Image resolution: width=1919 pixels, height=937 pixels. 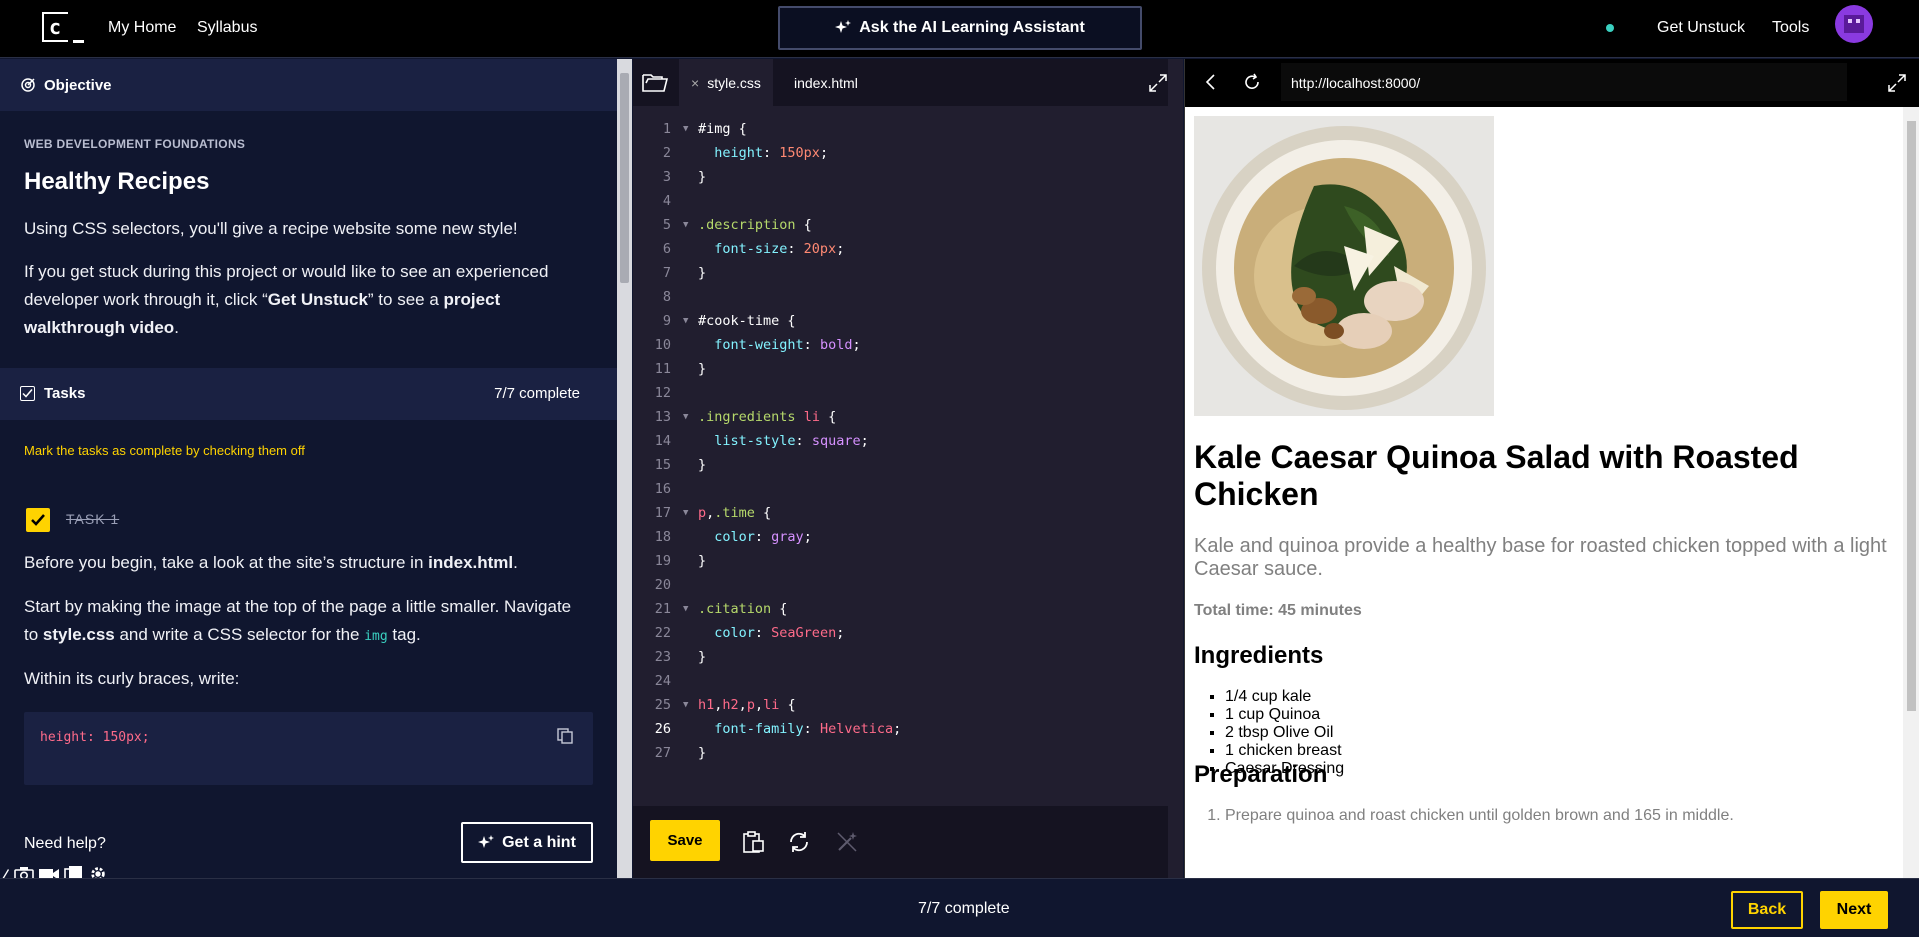 I want to click on preview-scrollbar, so click(x=1911, y=492).